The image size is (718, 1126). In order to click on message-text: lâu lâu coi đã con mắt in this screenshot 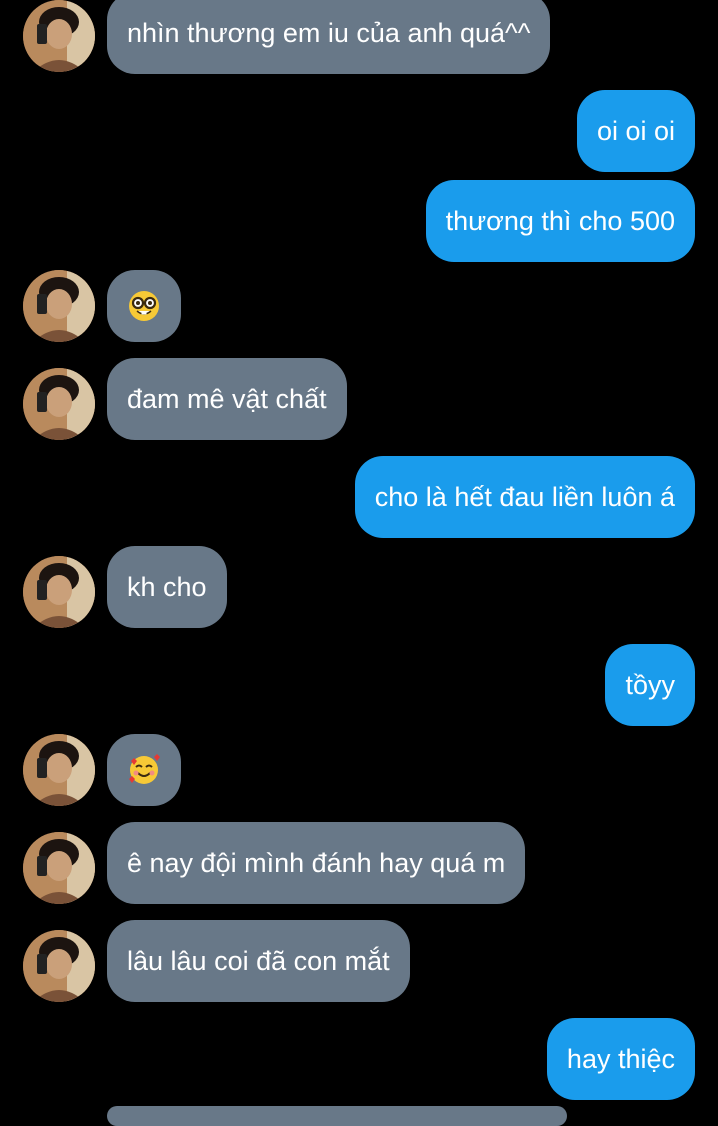, I will do `click(258, 960)`.